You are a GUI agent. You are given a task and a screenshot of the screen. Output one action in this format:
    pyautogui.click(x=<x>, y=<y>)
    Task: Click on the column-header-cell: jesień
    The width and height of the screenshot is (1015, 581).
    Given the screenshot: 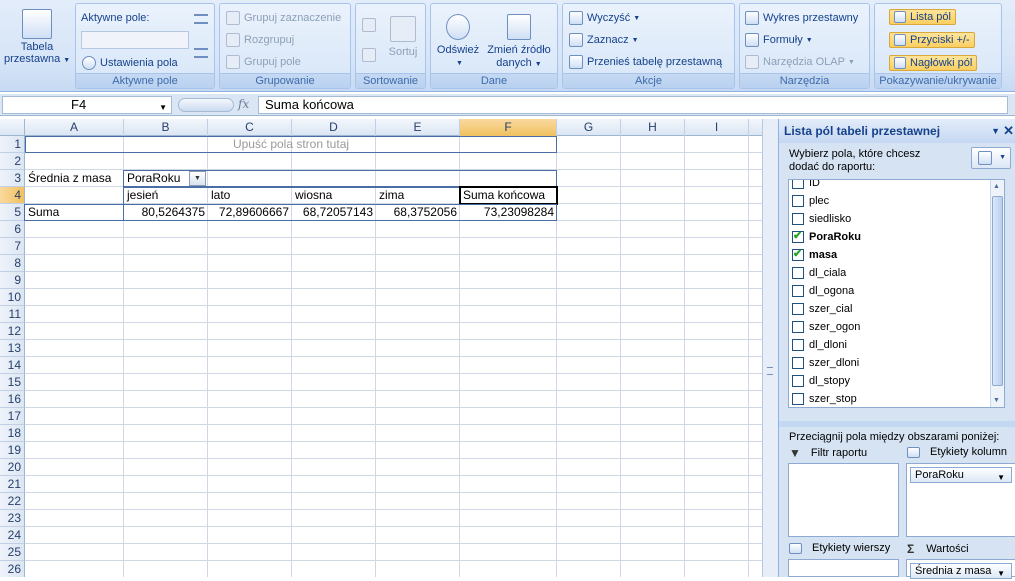 What is the action you would take?
    pyautogui.click(x=166, y=195)
    